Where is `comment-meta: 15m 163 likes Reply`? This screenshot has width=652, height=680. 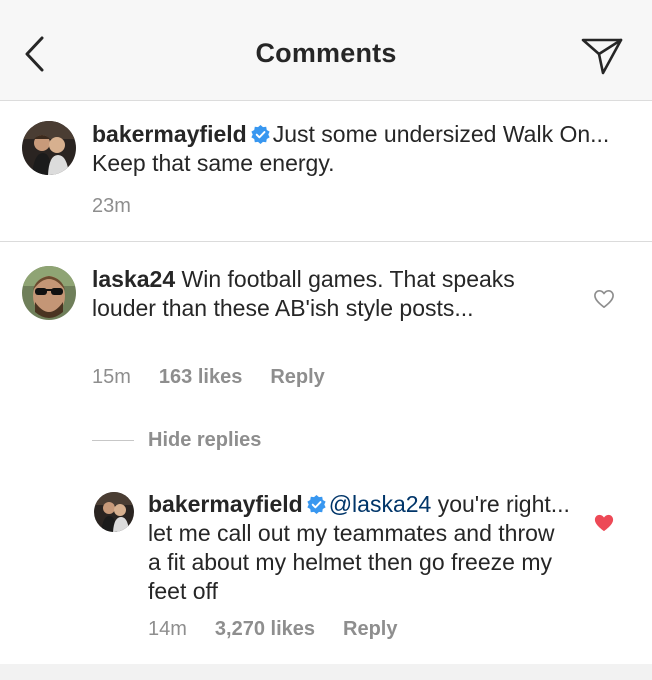 comment-meta: 15m 163 likes Reply is located at coordinates (222, 377).